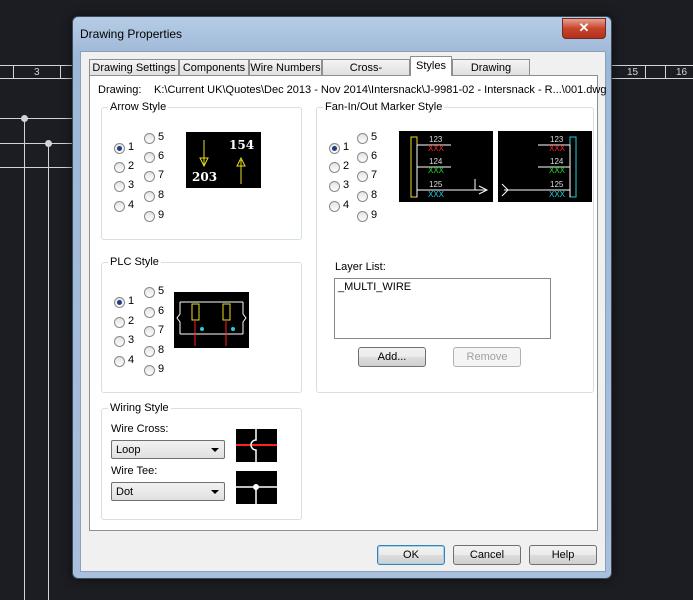 This screenshot has width=693, height=600. What do you see at coordinates (36, 65) in the screenshot?
I see `ruler-line-top` at bounding box center [36, 65].